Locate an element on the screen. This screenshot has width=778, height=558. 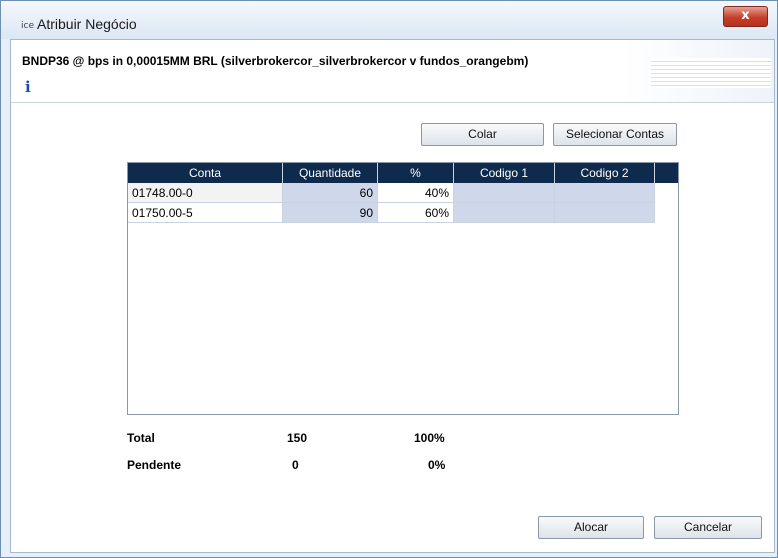
info-icon: i is located at coordinates (28, 87).